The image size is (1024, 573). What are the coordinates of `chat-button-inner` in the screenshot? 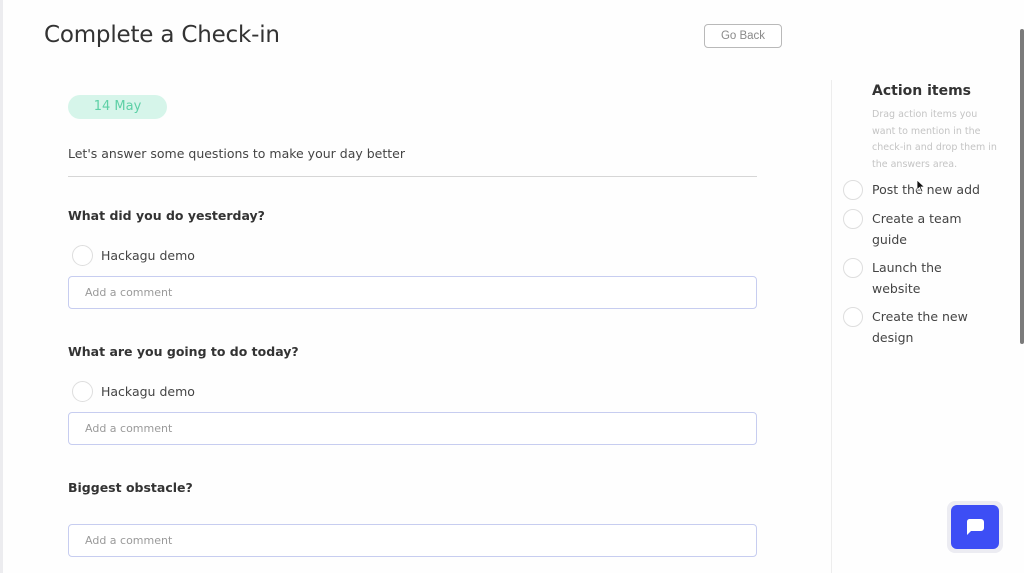 It's located at (975, 527).